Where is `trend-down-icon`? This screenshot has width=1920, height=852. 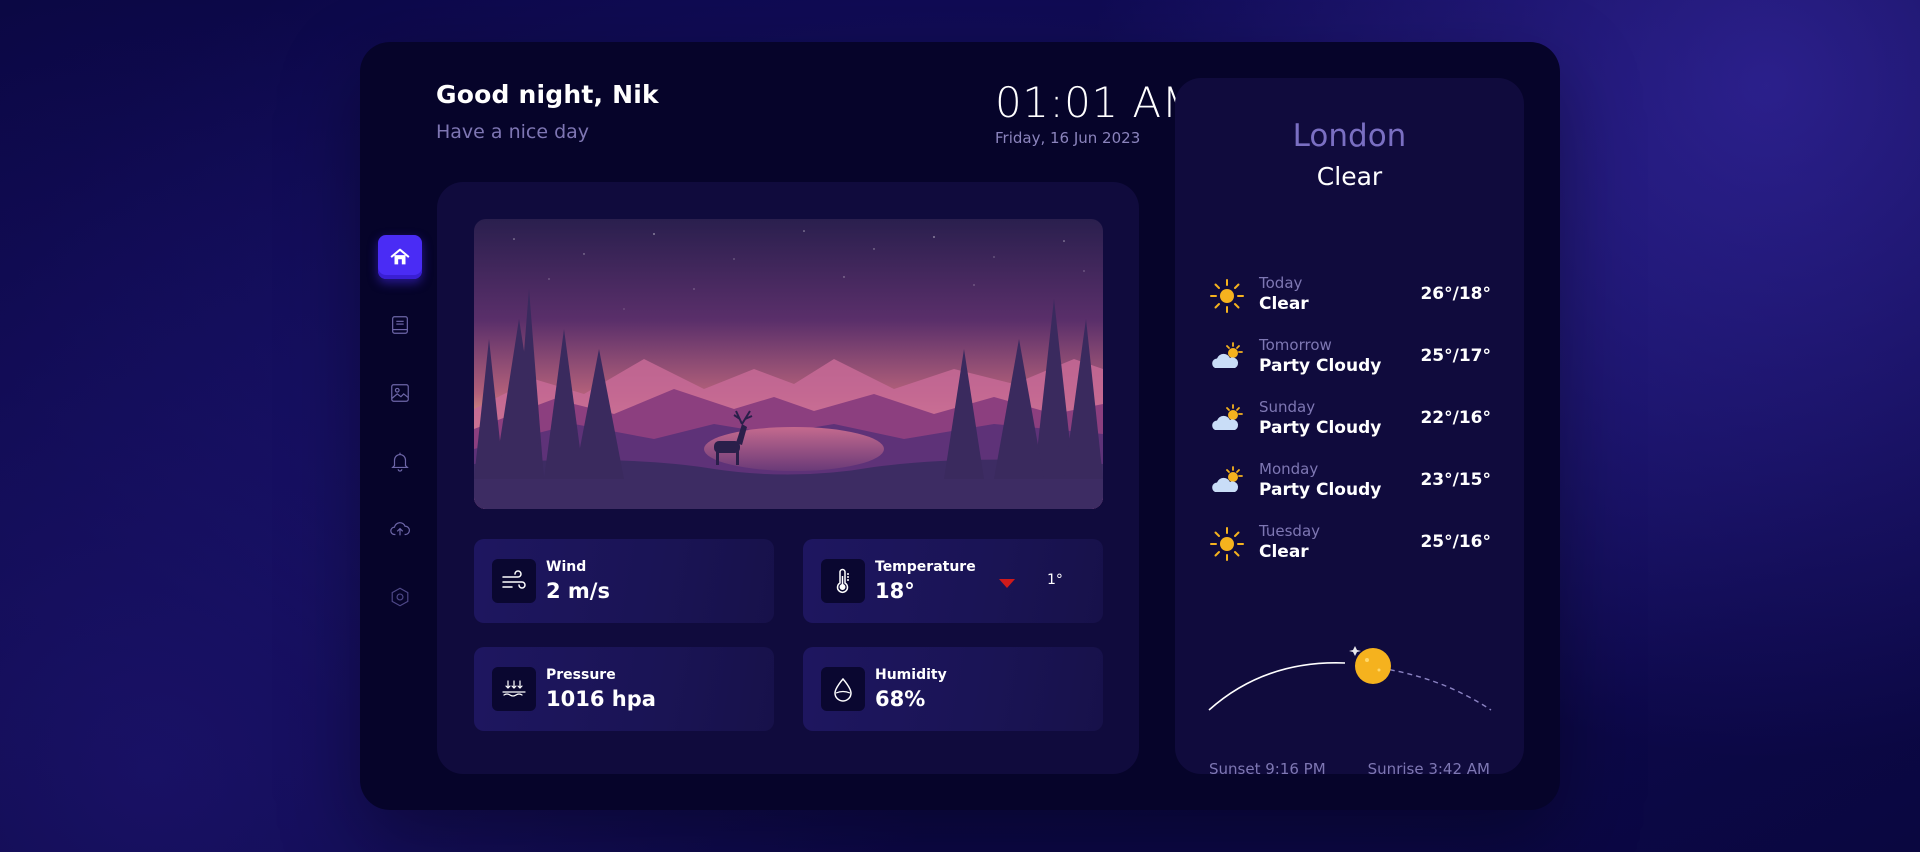
trend-down-icon is located at coordinates (1007, 583).